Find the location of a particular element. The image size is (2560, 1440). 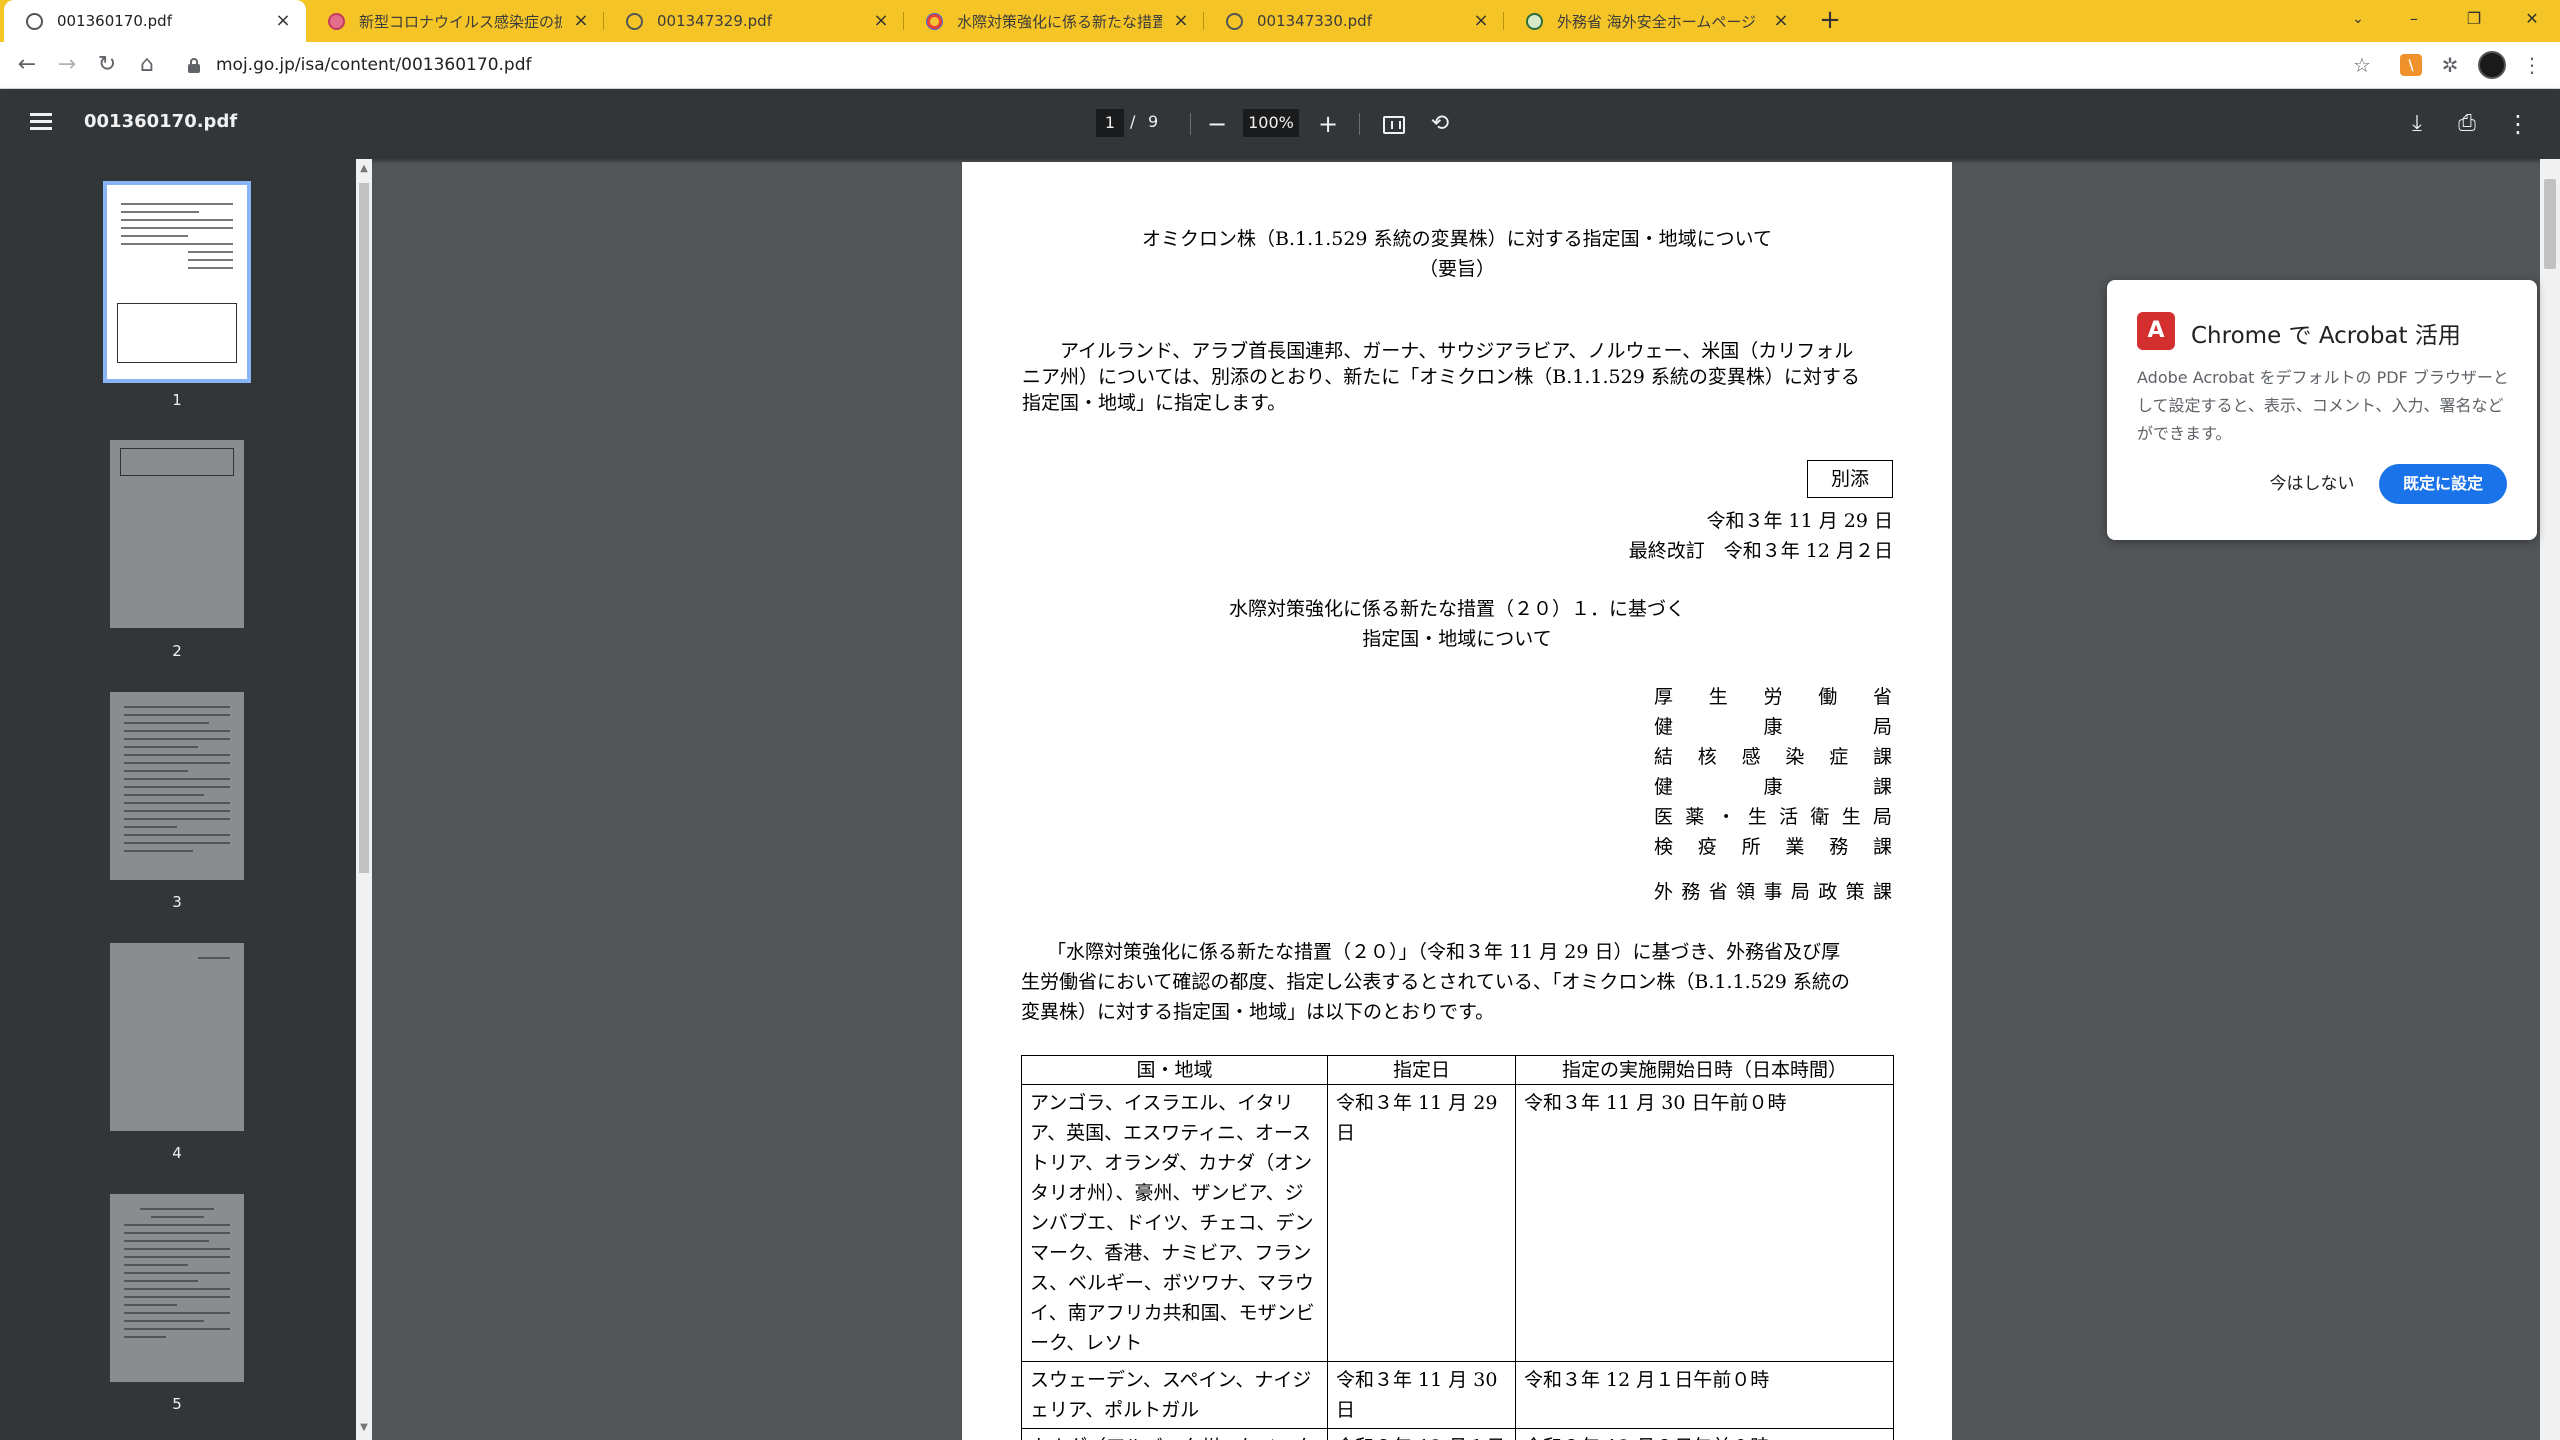

attachment-label: 別添 is located at coordinates (1850, 479).